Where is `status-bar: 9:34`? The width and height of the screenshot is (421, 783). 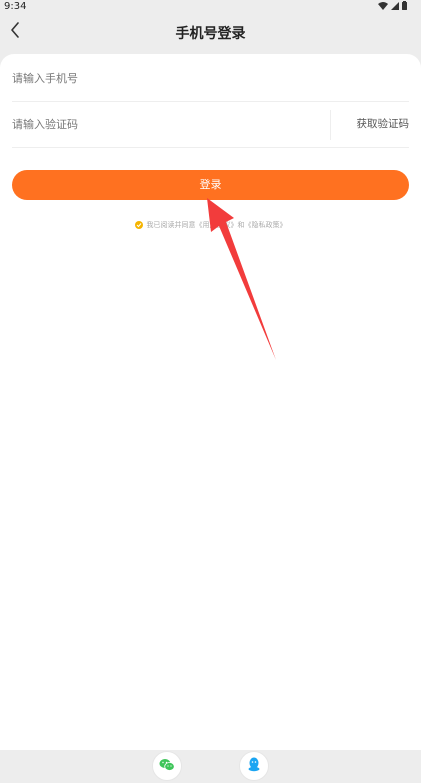
status-bar: 9:34 is located at coordinates (210, 7).